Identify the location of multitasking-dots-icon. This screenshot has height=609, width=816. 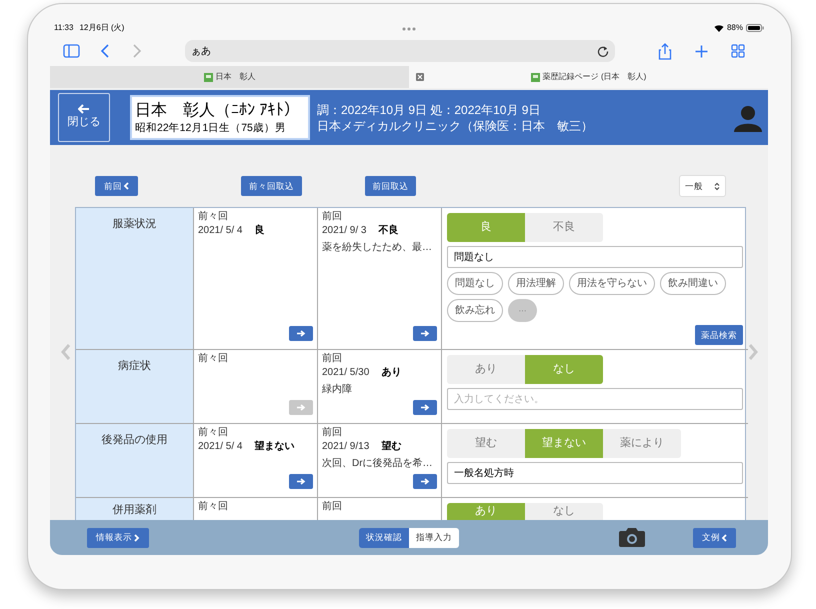
(409, 29).